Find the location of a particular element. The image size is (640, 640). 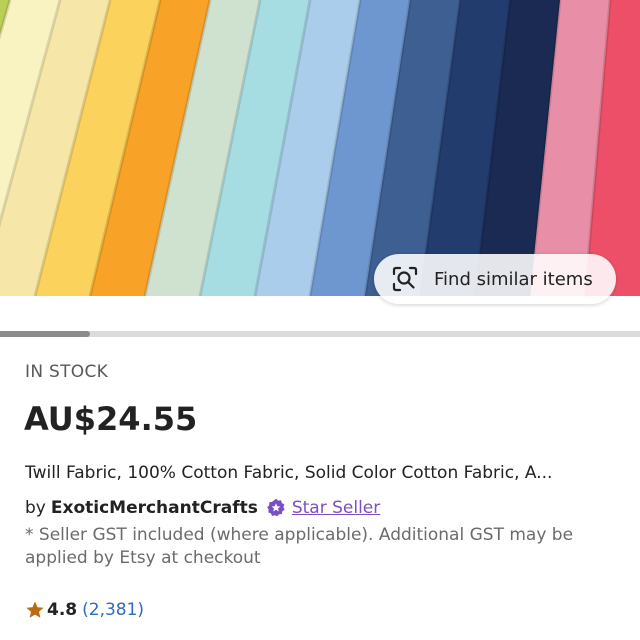

visual-search-icon is located at coordinates (405, 279).